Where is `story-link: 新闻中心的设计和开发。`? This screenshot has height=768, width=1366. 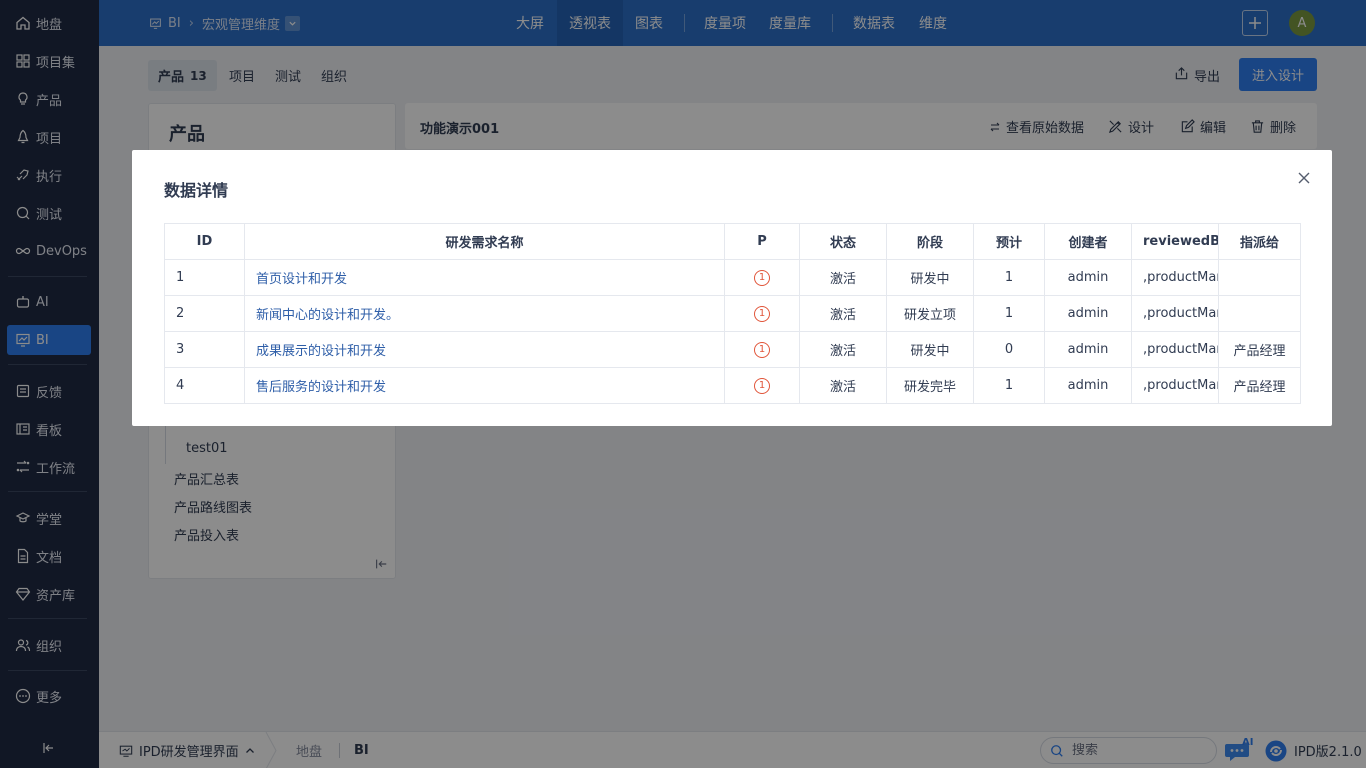
story-link: 新闻中心的设计和开发。 is located at coordinates (327, 315).